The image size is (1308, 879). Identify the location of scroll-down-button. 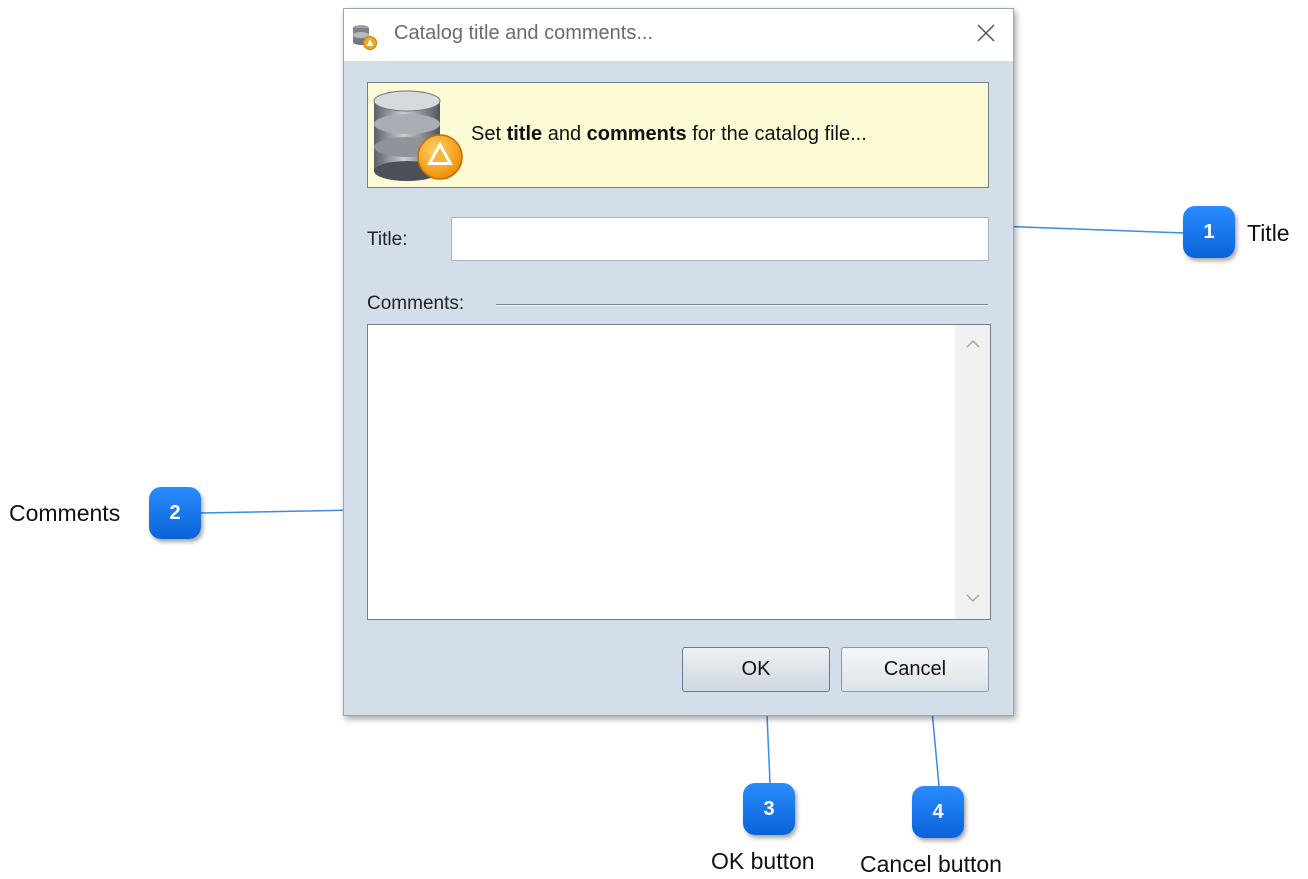
(972, 599).